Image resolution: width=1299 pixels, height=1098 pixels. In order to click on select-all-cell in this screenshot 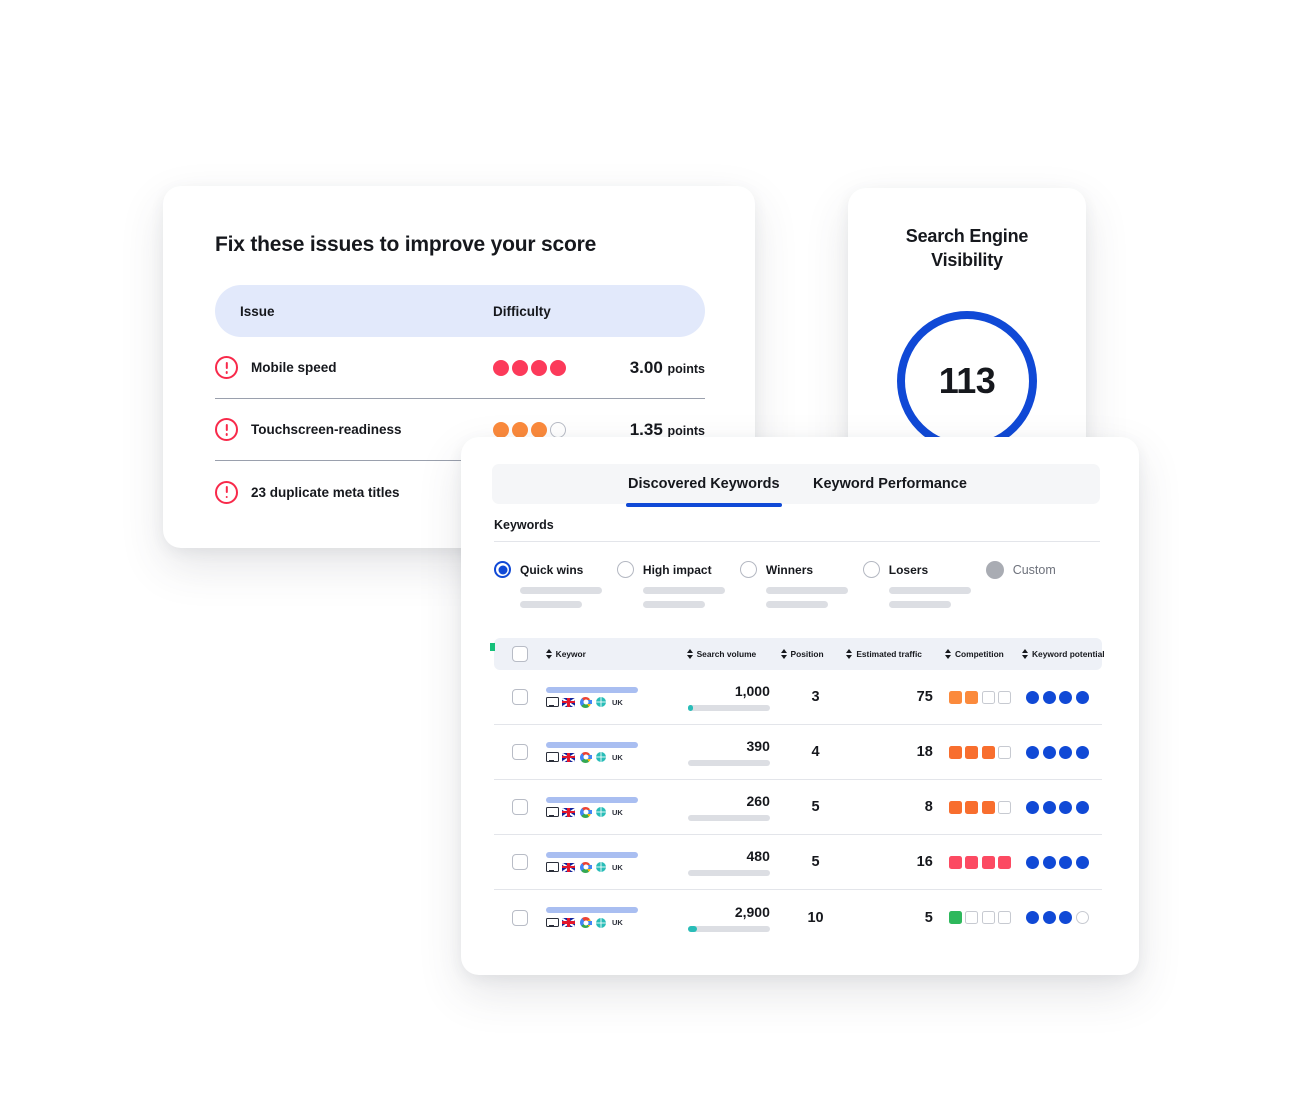, I will do `click(520, 654)`.